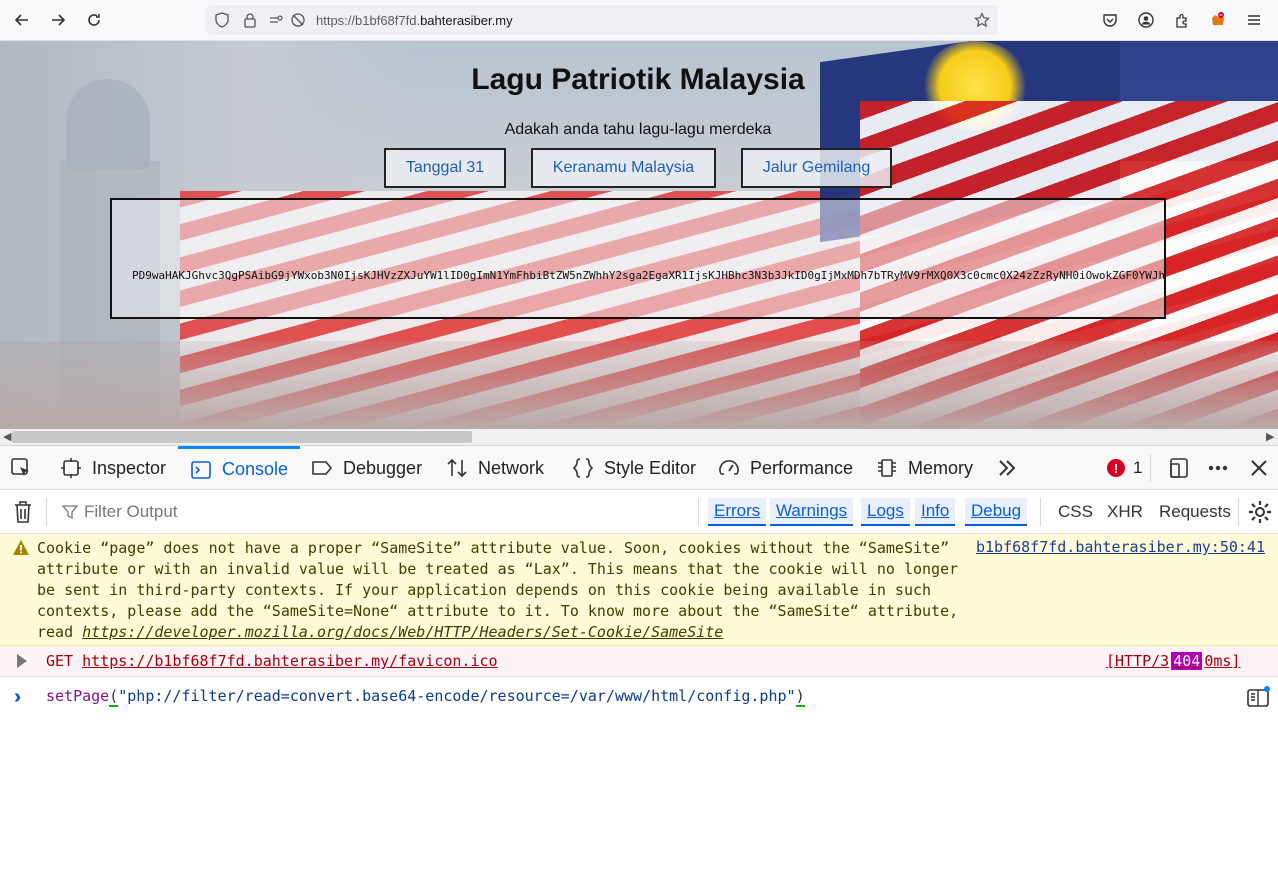  What do you see at coordinates (941, 467) in the screenshot?
I see `tab-memory-label: Memory` at bounding box center [941, 467].